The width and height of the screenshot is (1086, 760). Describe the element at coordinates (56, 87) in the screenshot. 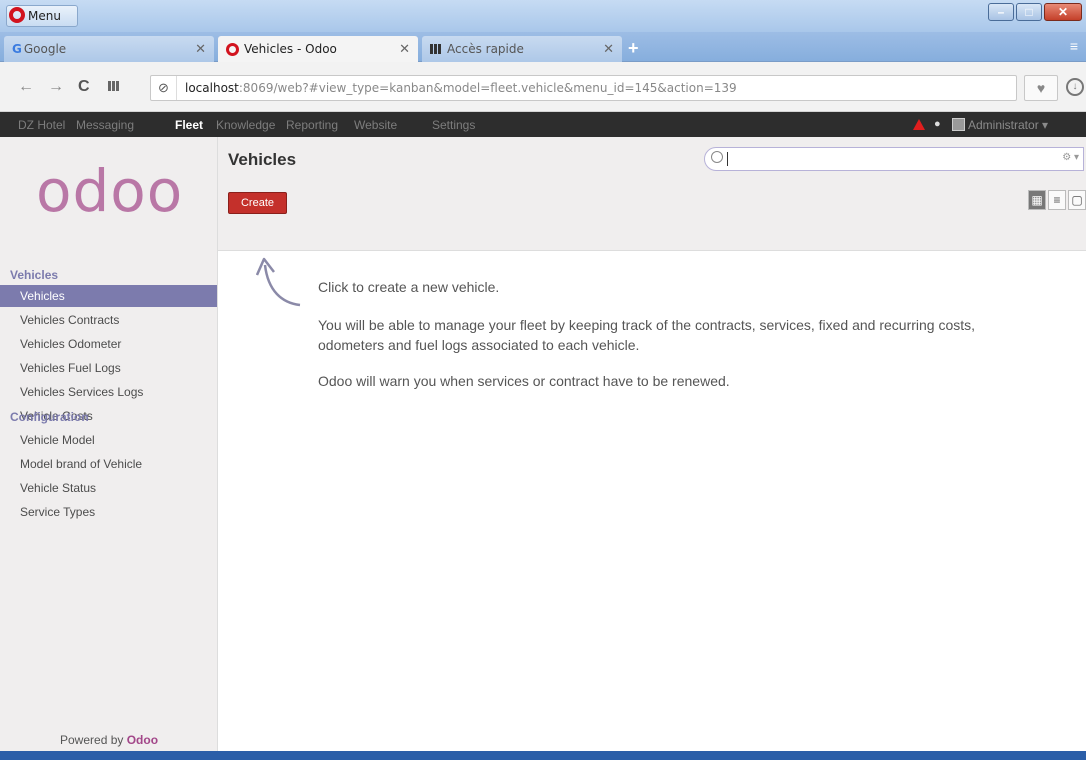

I see `forward-icon: →` at that location.